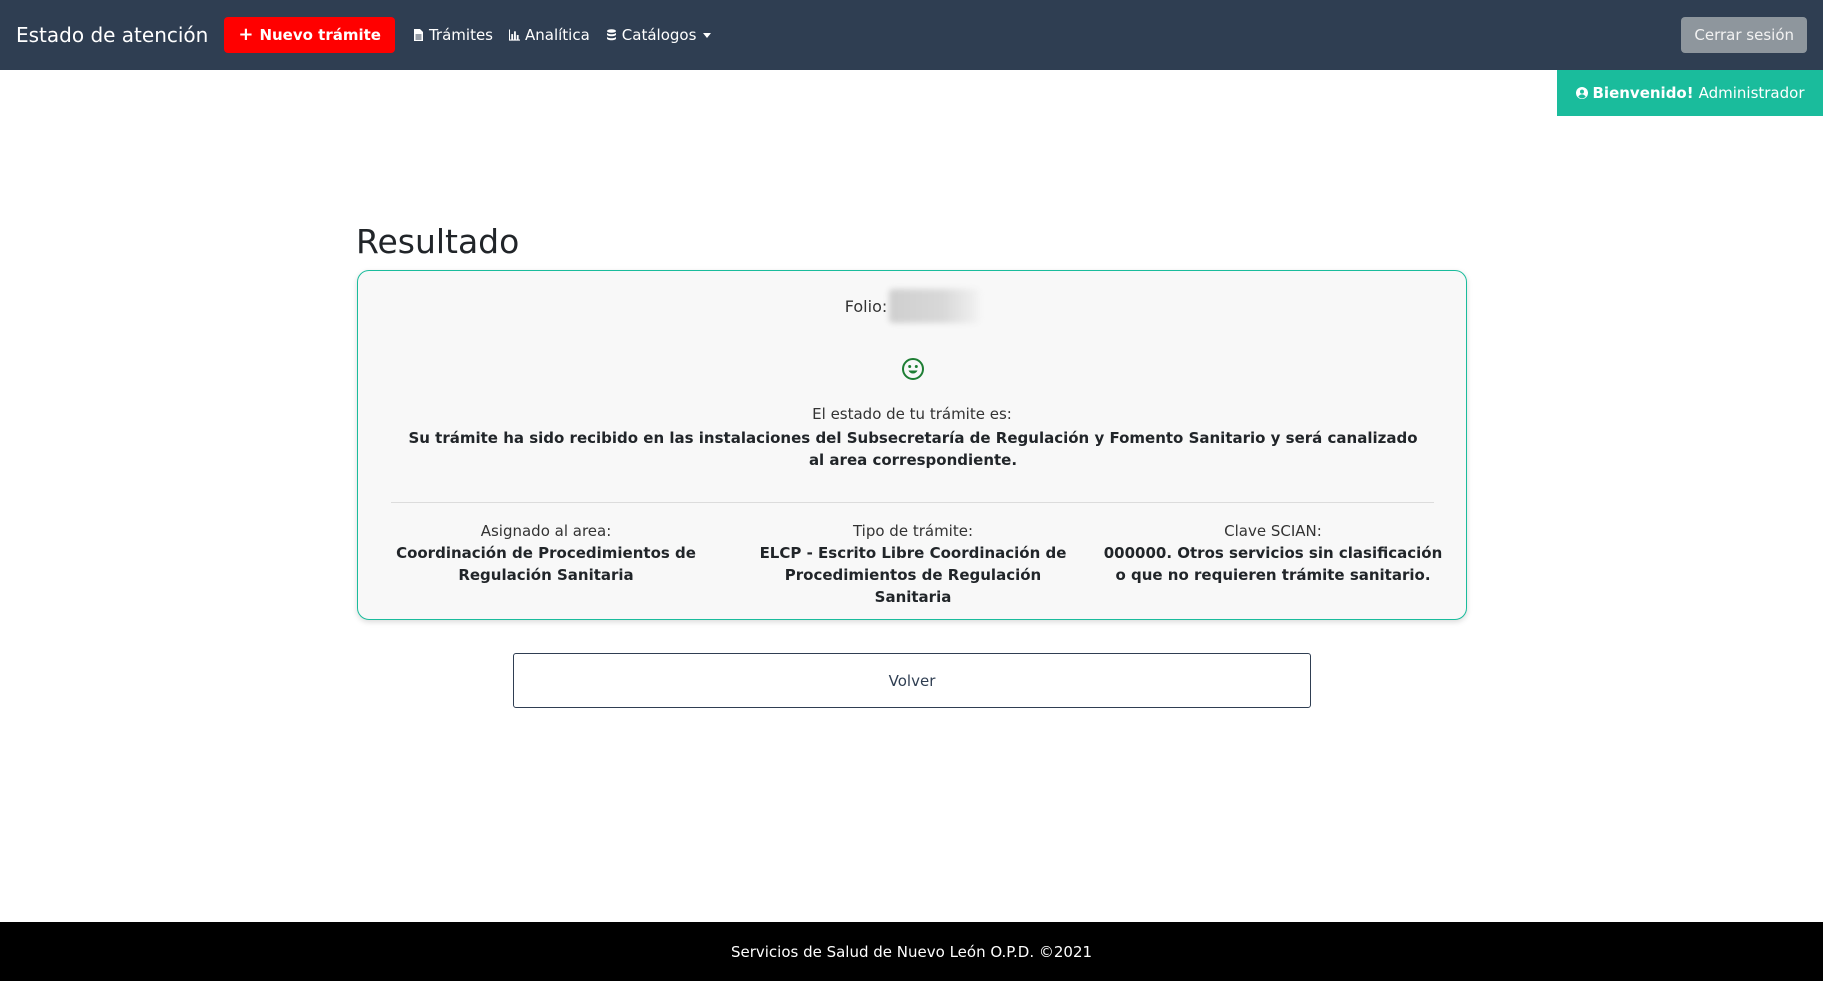 Image resolution: width=1823 pixels, height=981 pixels. I want to click on folio-label: Folio:, so click(866, 306).